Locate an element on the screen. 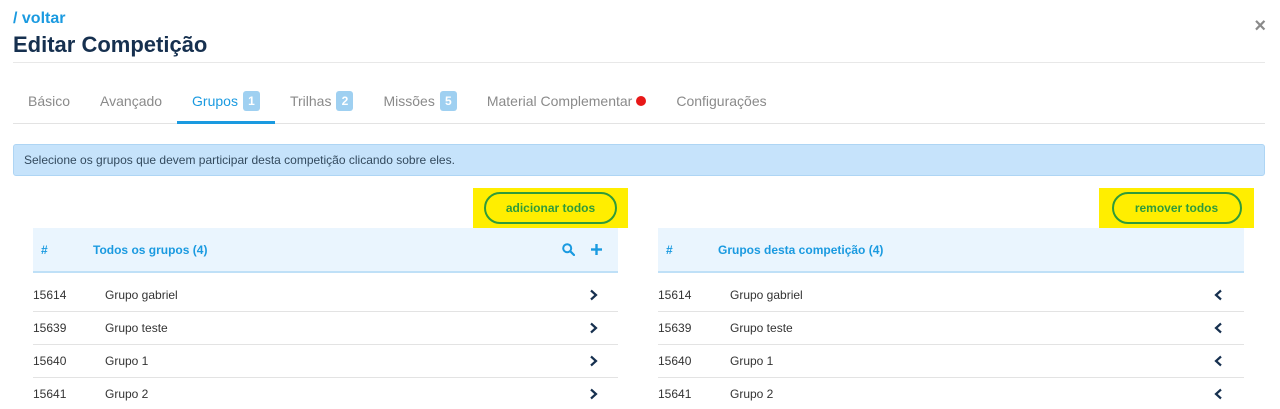 This screenshot has width=1280, height=409. tab-basico: Básico is located at coordinates (49, 100).